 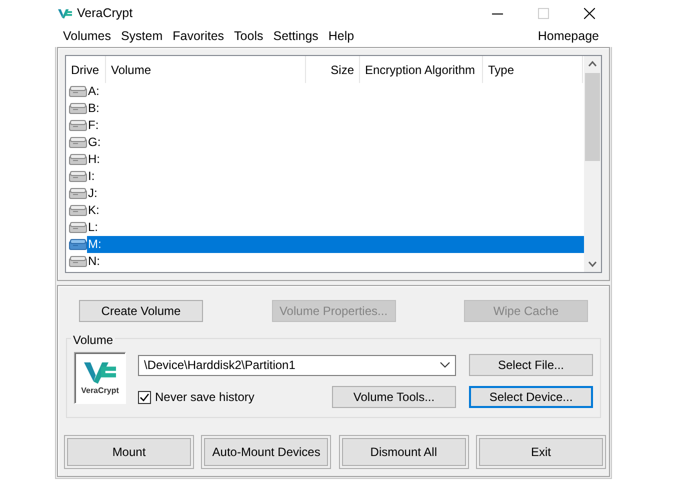 I want to click on drive-row: A:, so click(x=335, y=91).